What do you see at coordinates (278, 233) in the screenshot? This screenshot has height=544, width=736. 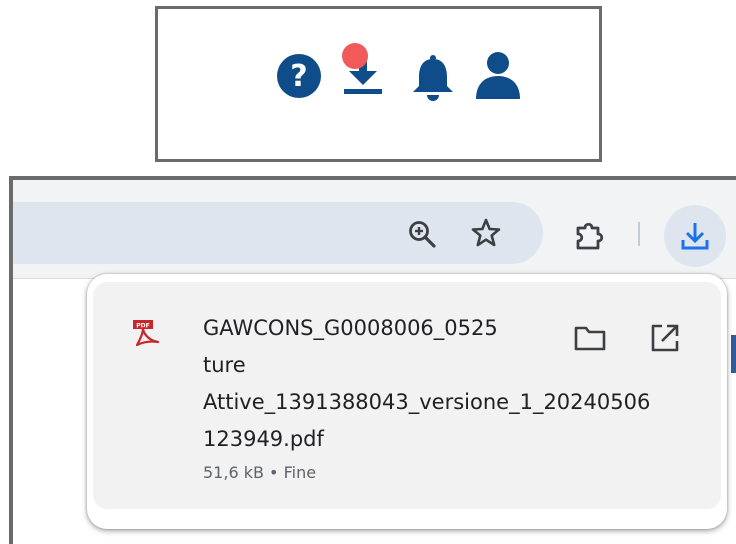 I see `address-bar` at bounding box center [278, 233].